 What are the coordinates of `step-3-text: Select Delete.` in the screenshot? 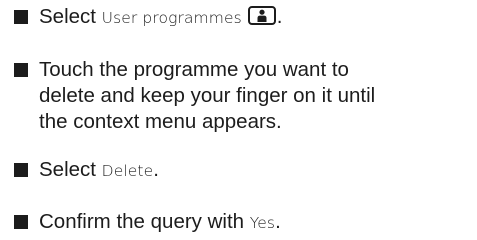 It's located at (99, 170).